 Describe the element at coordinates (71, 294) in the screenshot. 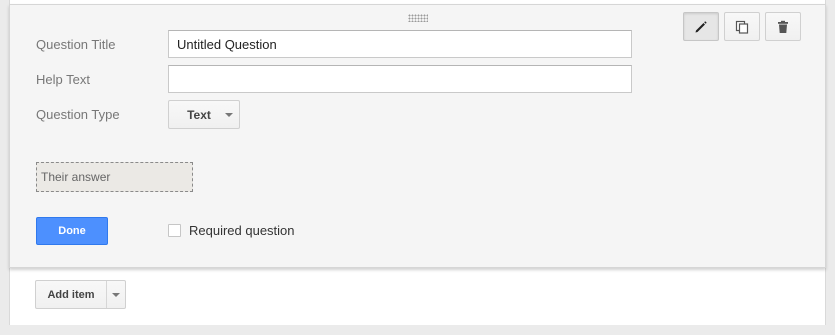

I see `add-item-label: Add item` at that location.